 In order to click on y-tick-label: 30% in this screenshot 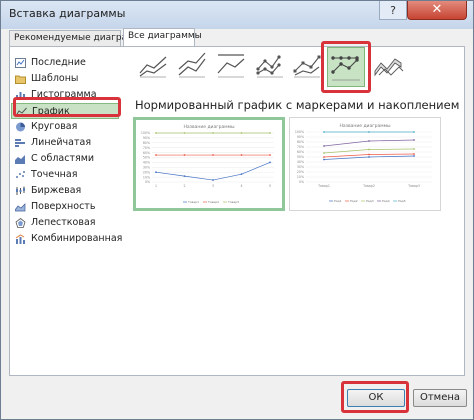, I will do `click(146, 168)`.